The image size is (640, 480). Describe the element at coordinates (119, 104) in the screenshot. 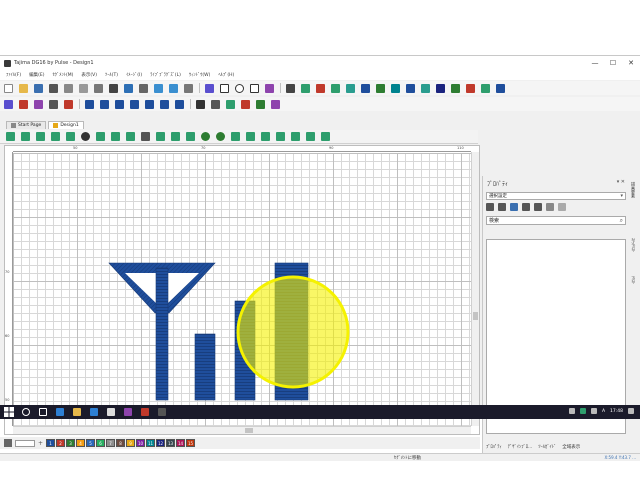

I see `z-stitch-icon` at that location.